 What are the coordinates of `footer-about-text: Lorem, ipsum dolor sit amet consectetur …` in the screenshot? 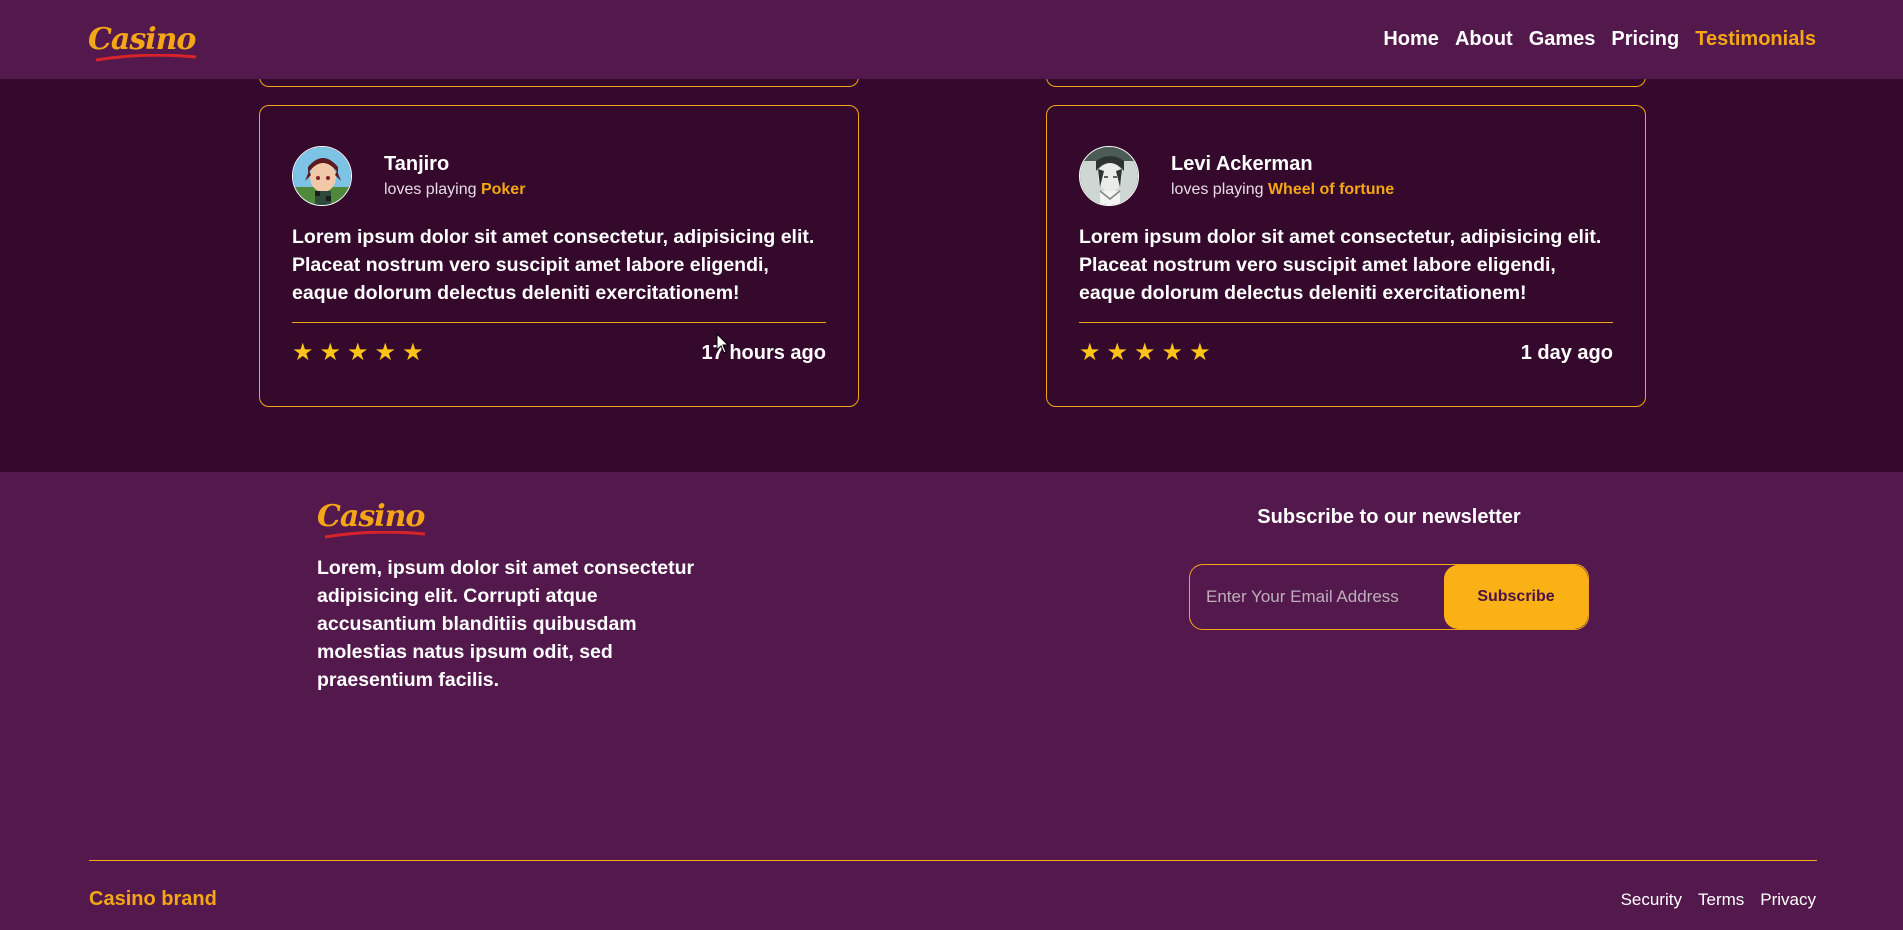 It's located at (506, 624).